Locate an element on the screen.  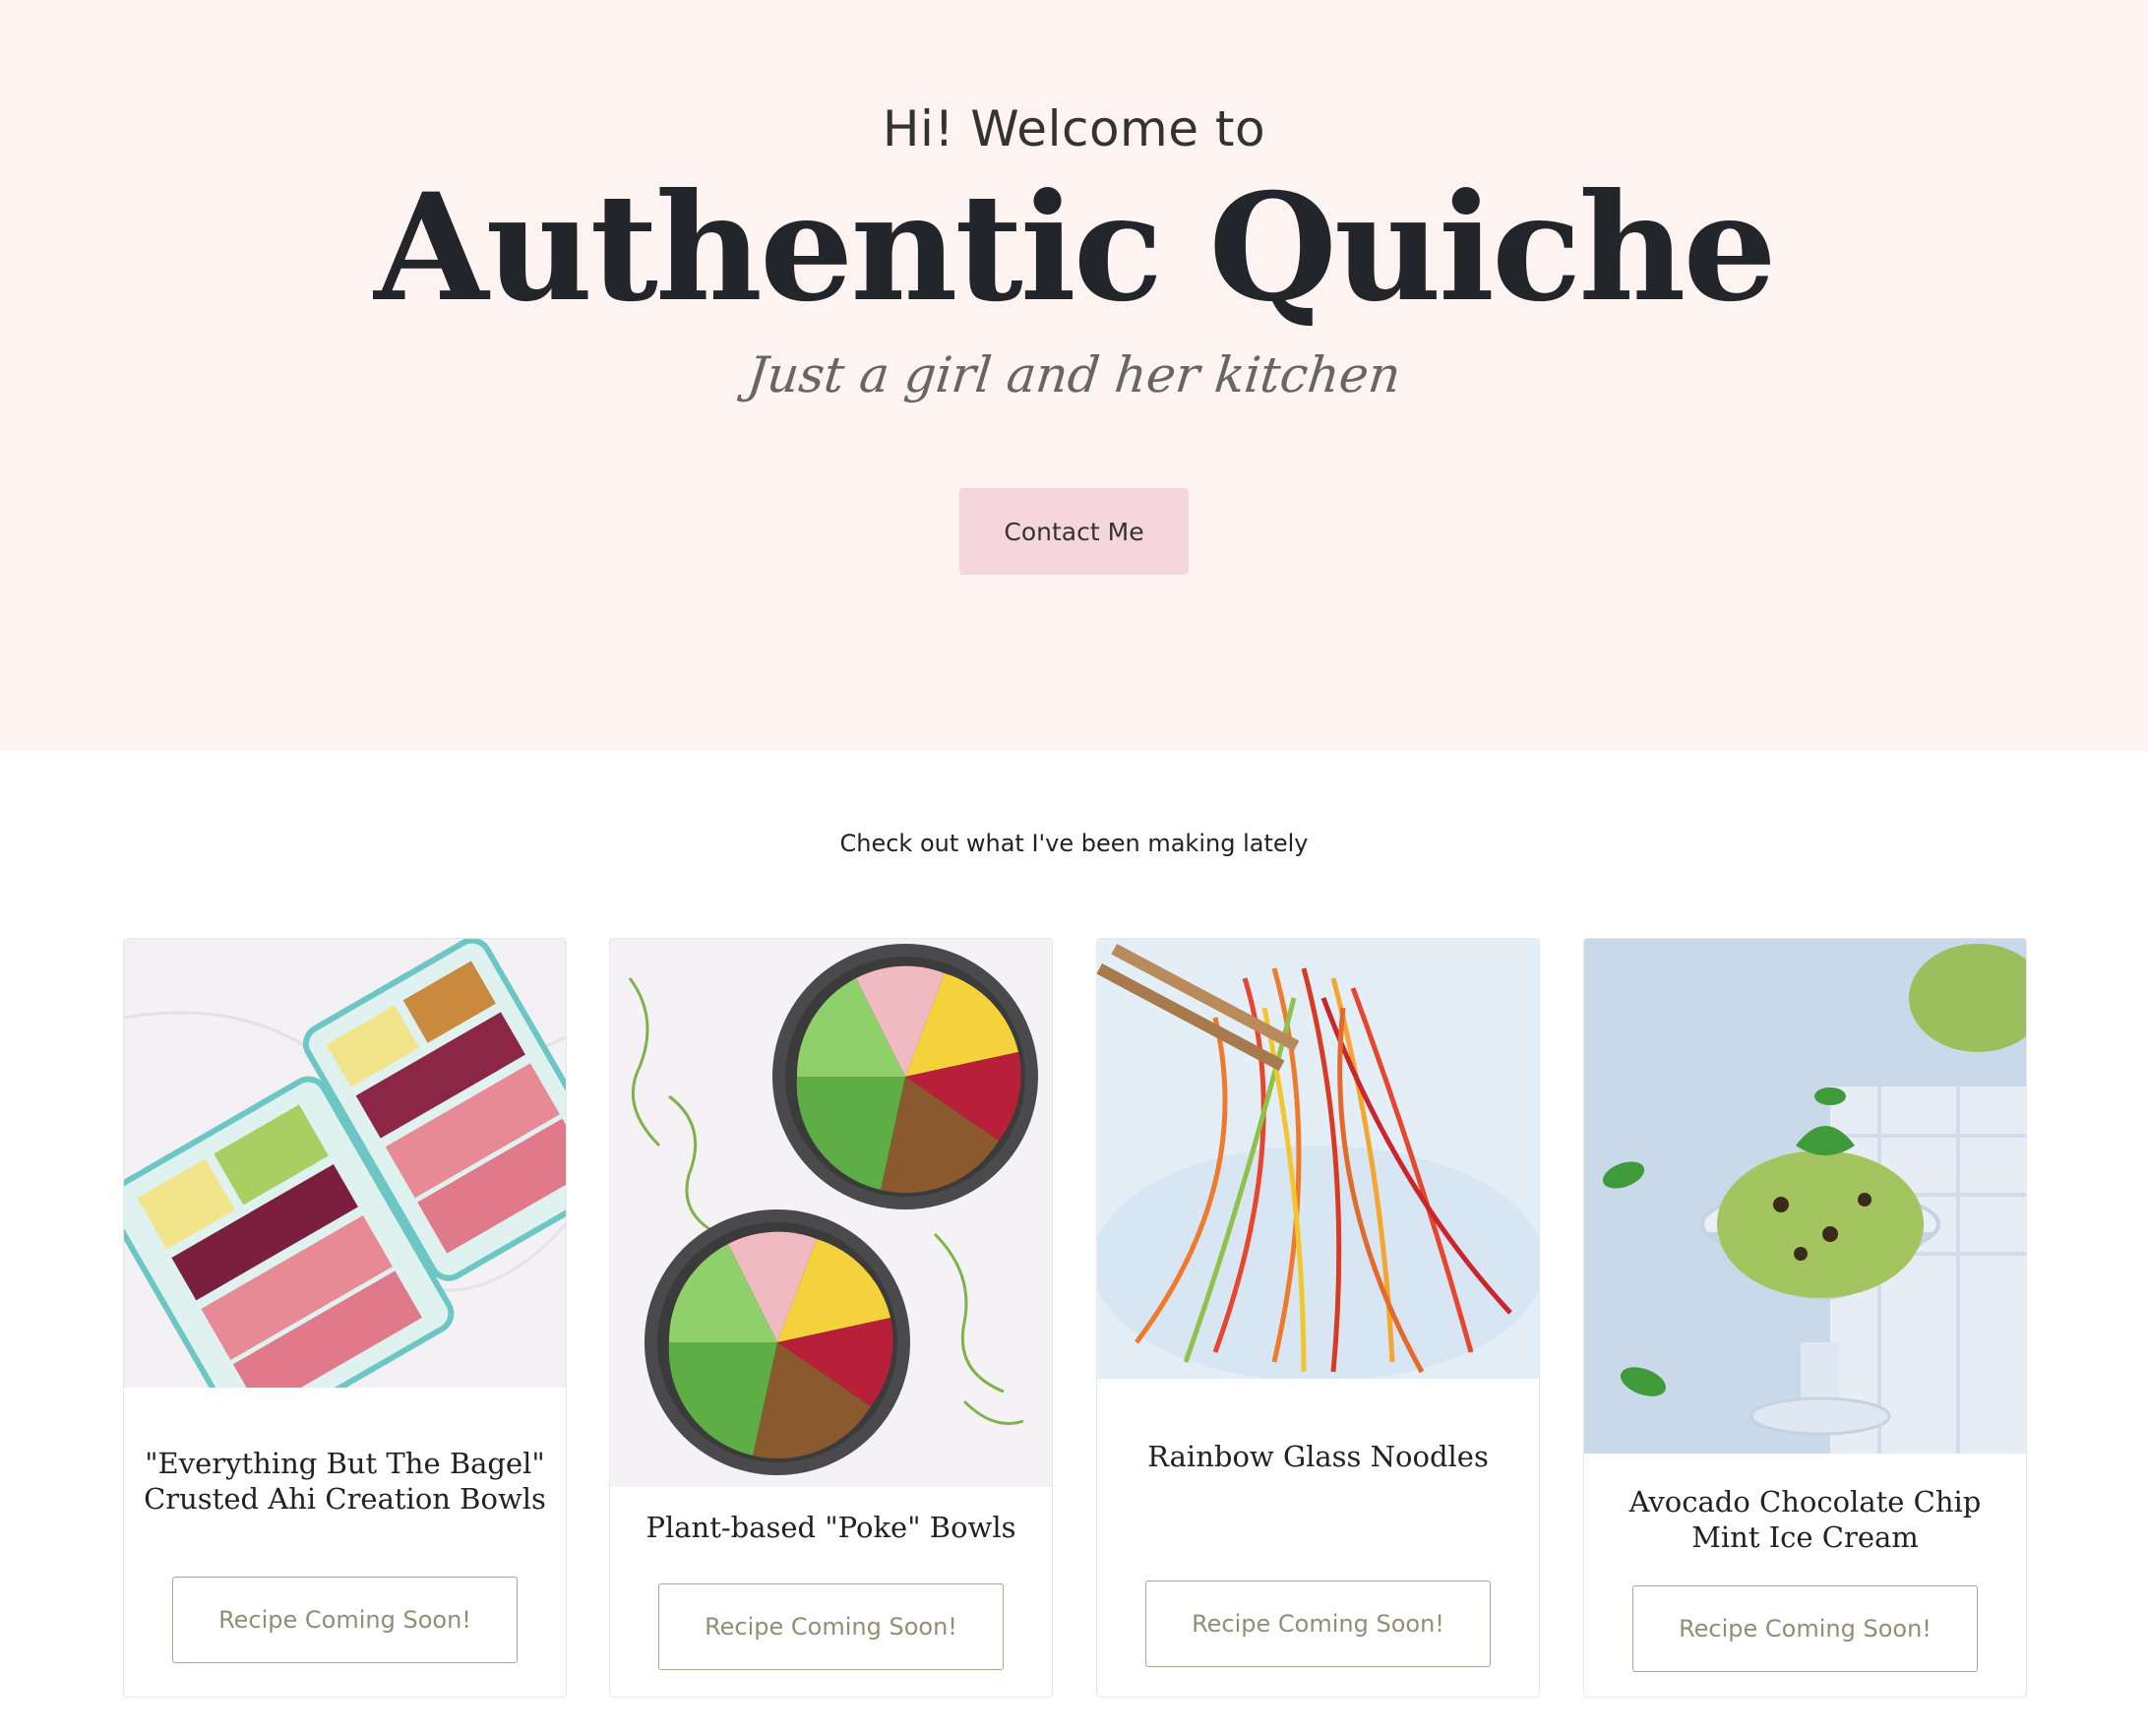
recipe-title-line: Rainbow Glass Noodles is located at coordinates (1318, 1456).